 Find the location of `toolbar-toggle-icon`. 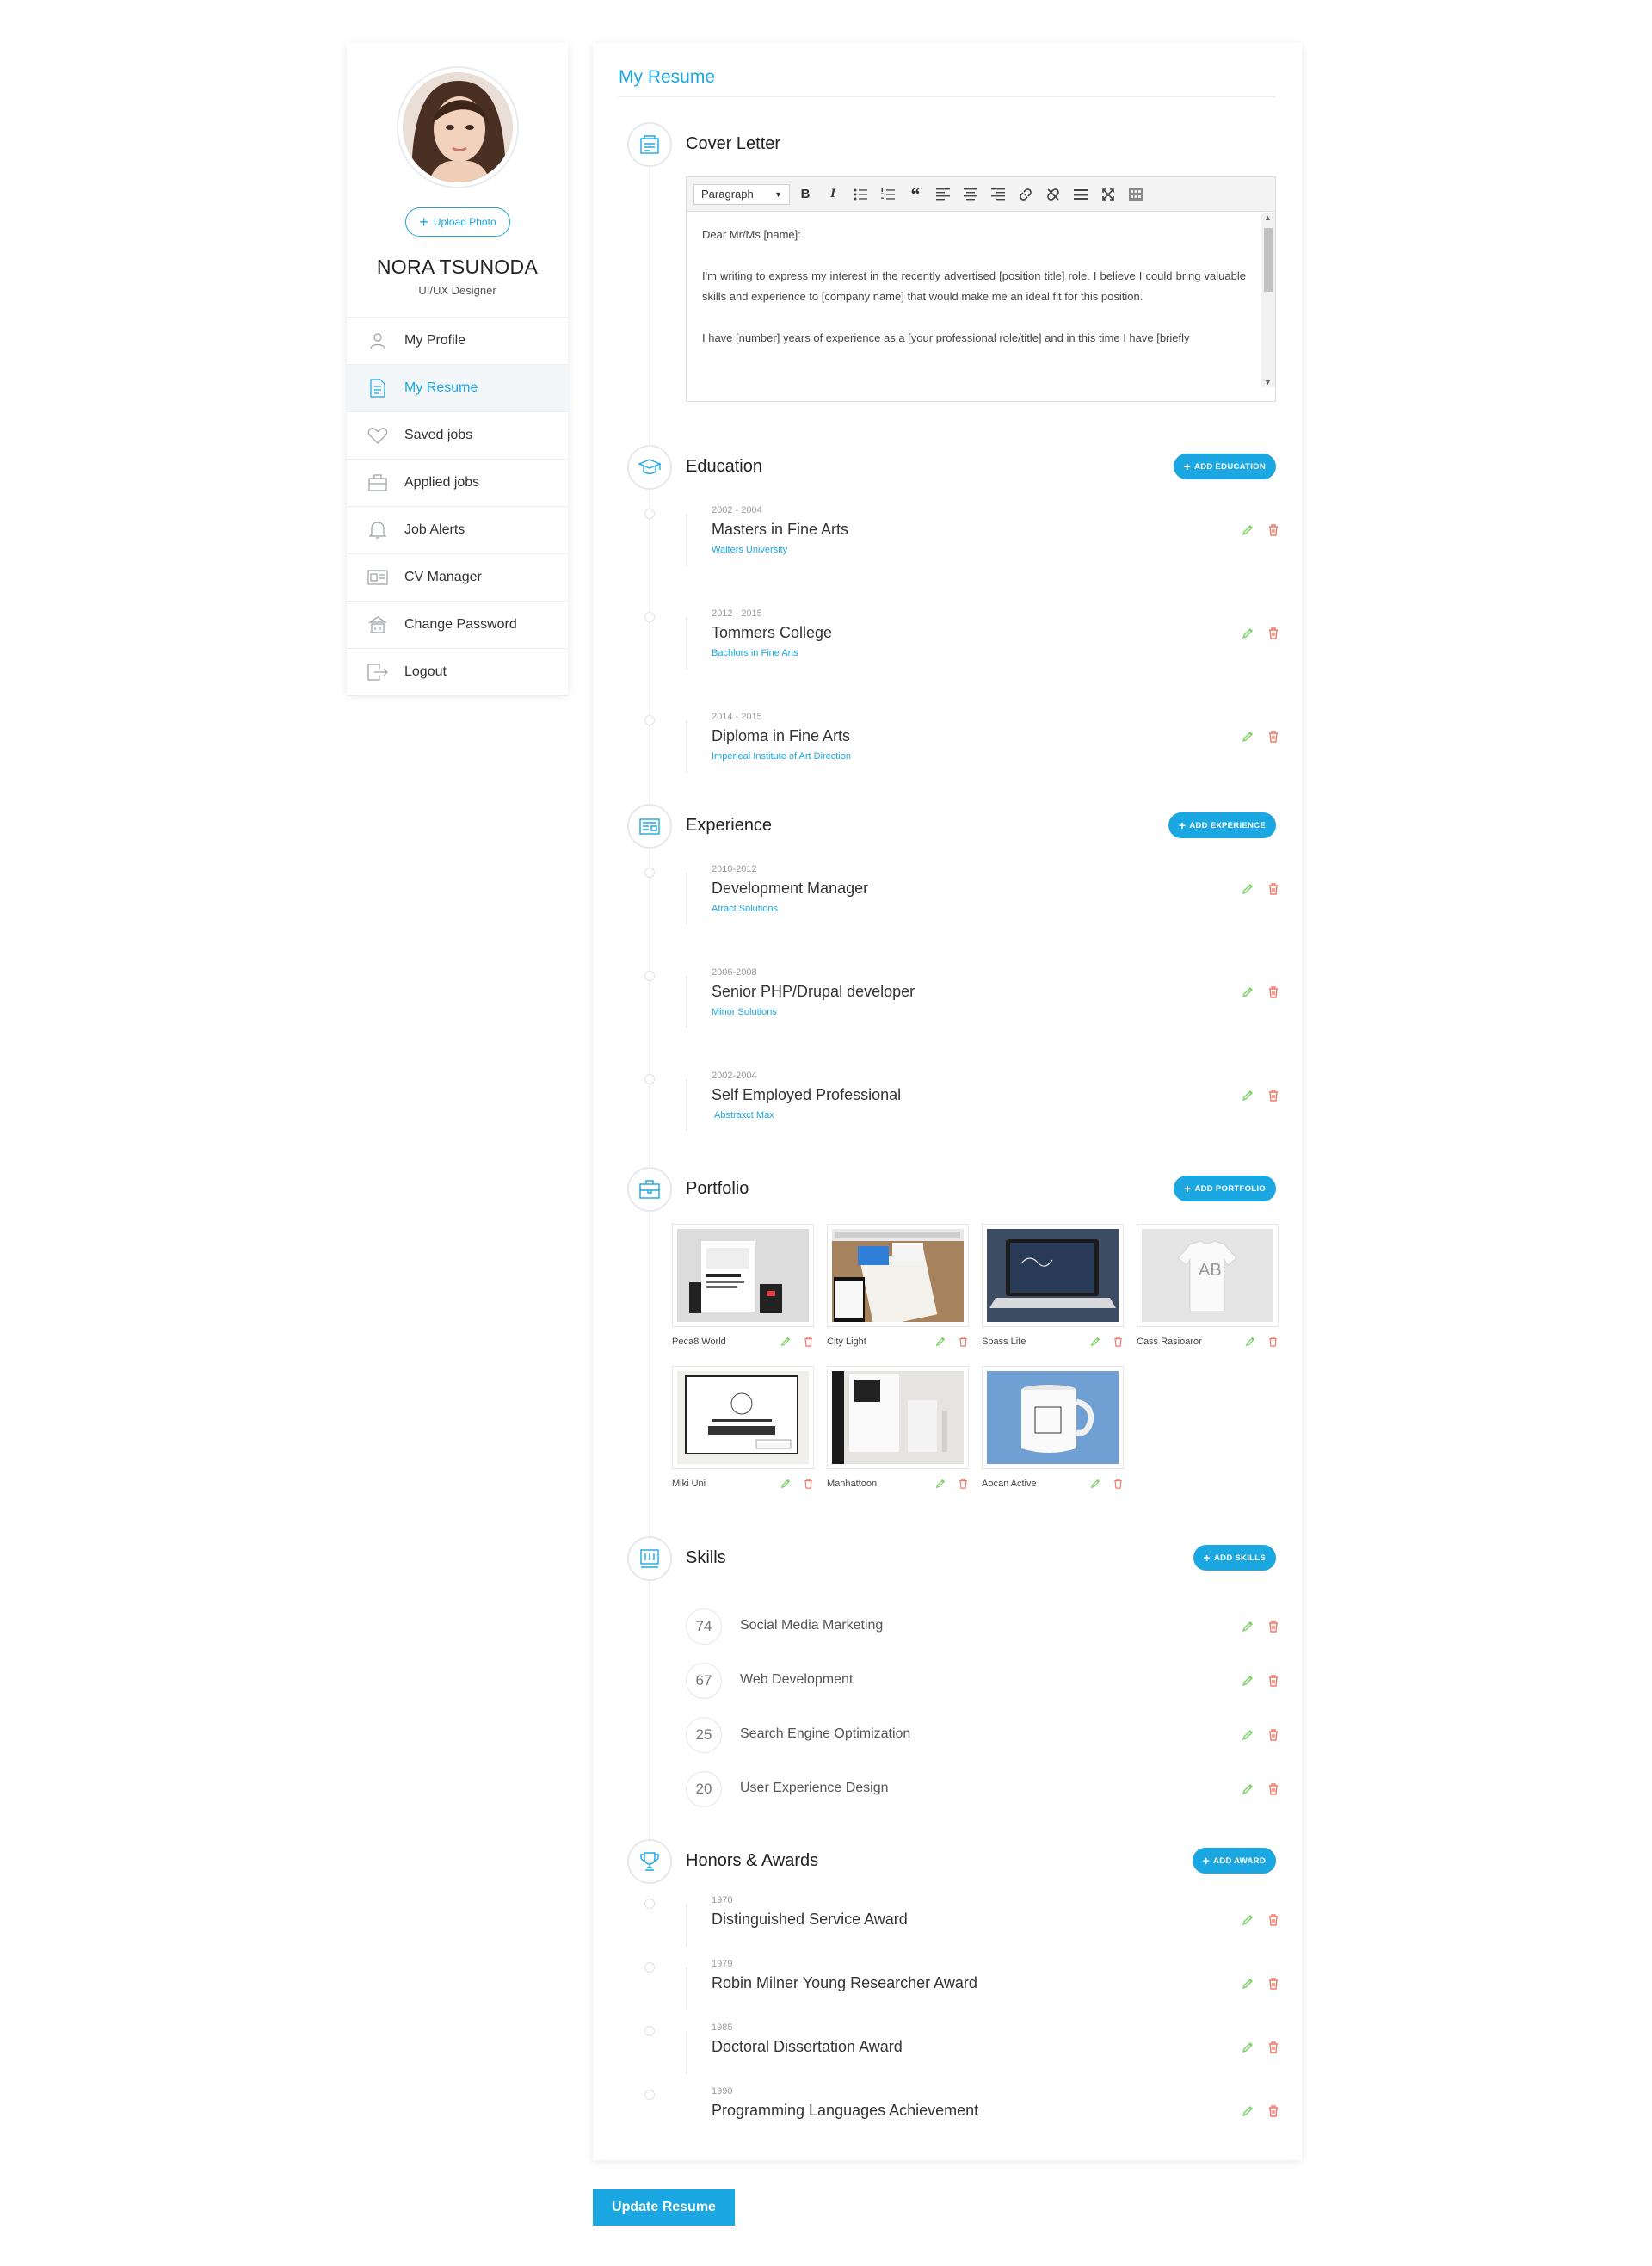

toolbar-toggle-icon is located at coordinates (1136, 194).